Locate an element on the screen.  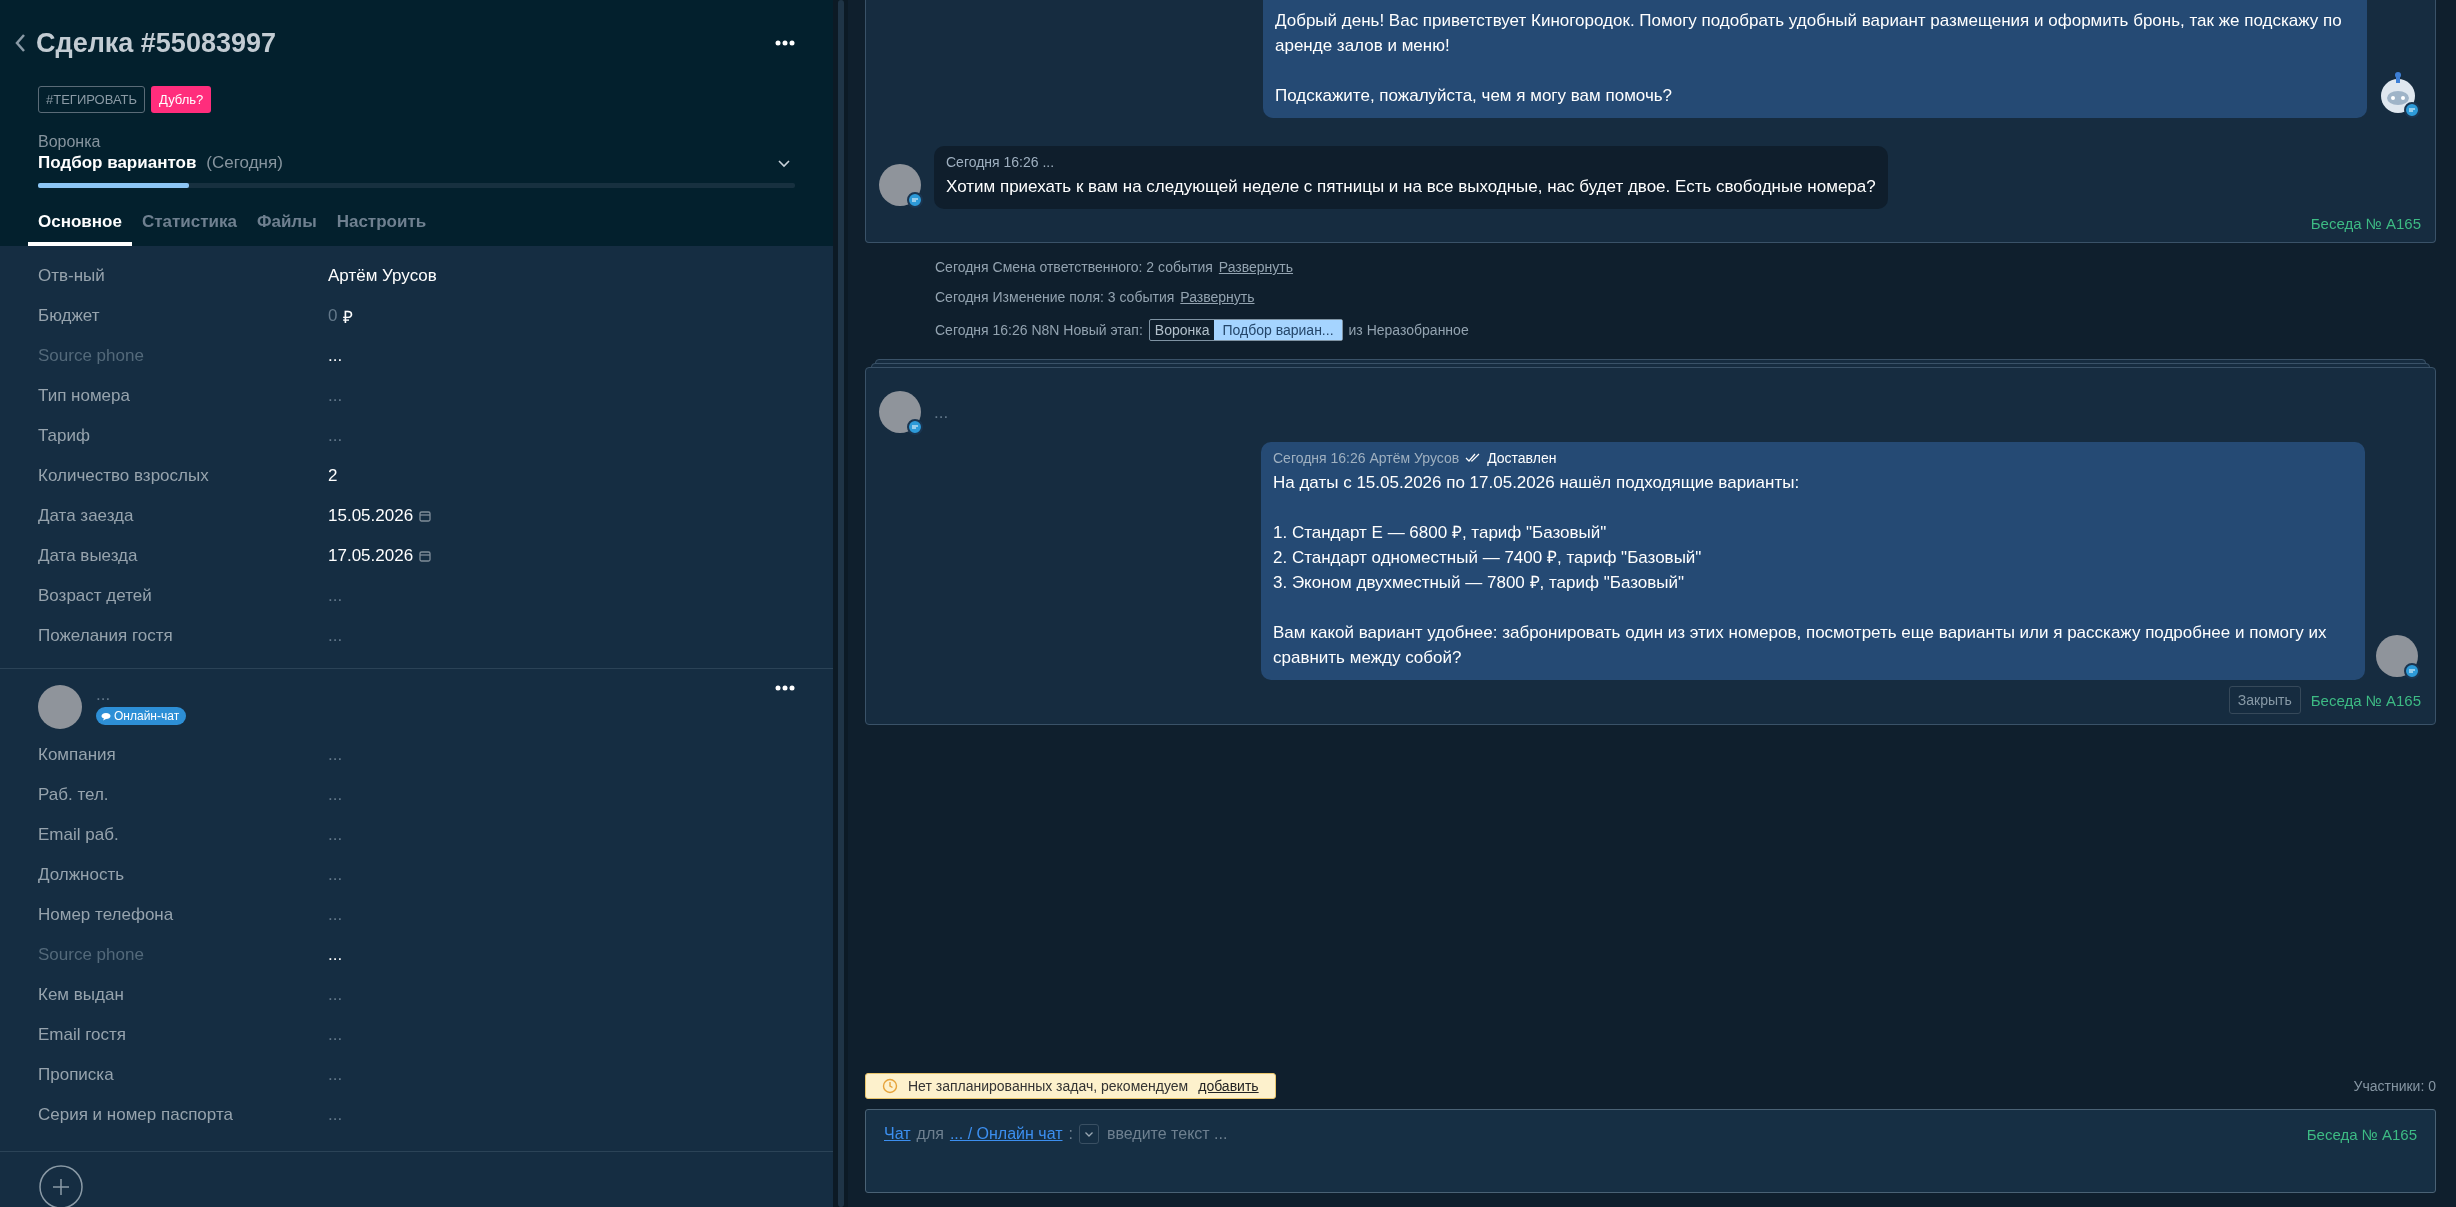
field-label: Тариф is located at coordinates (64, 436).